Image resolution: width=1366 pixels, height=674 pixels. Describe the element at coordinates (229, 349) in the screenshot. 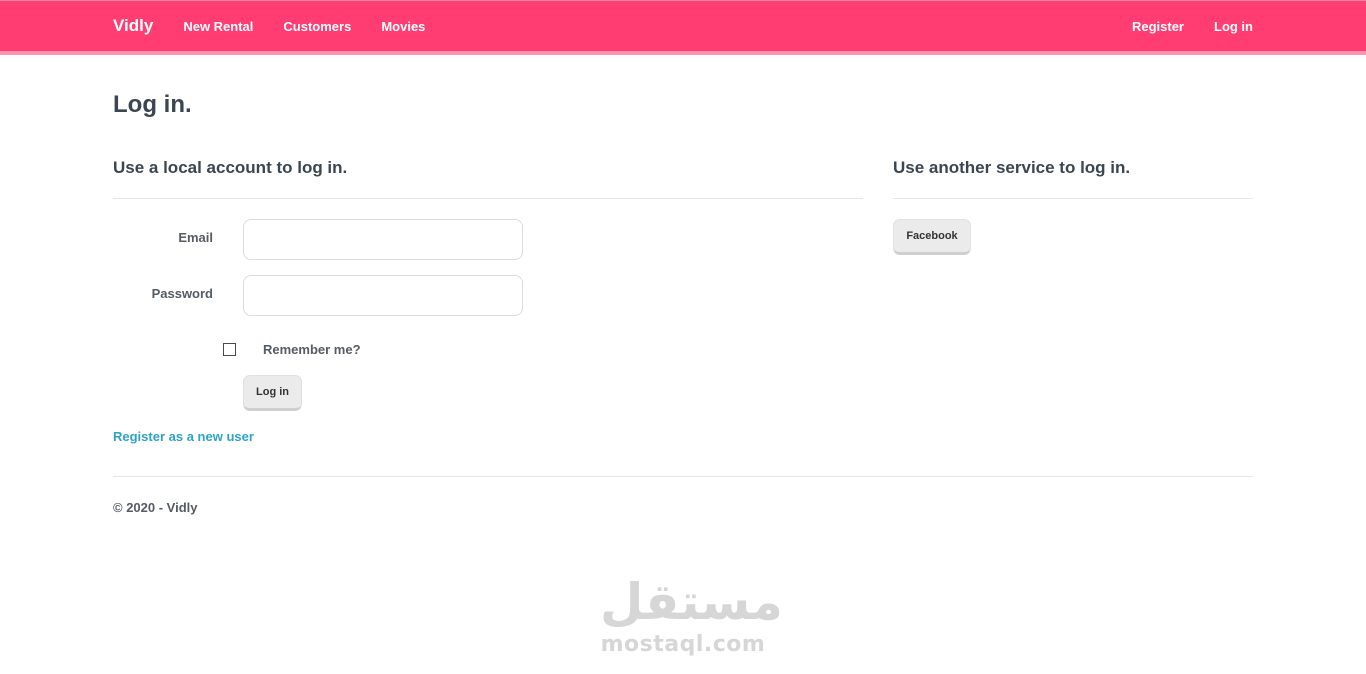

I see `remember-me-checkbox` at that location.